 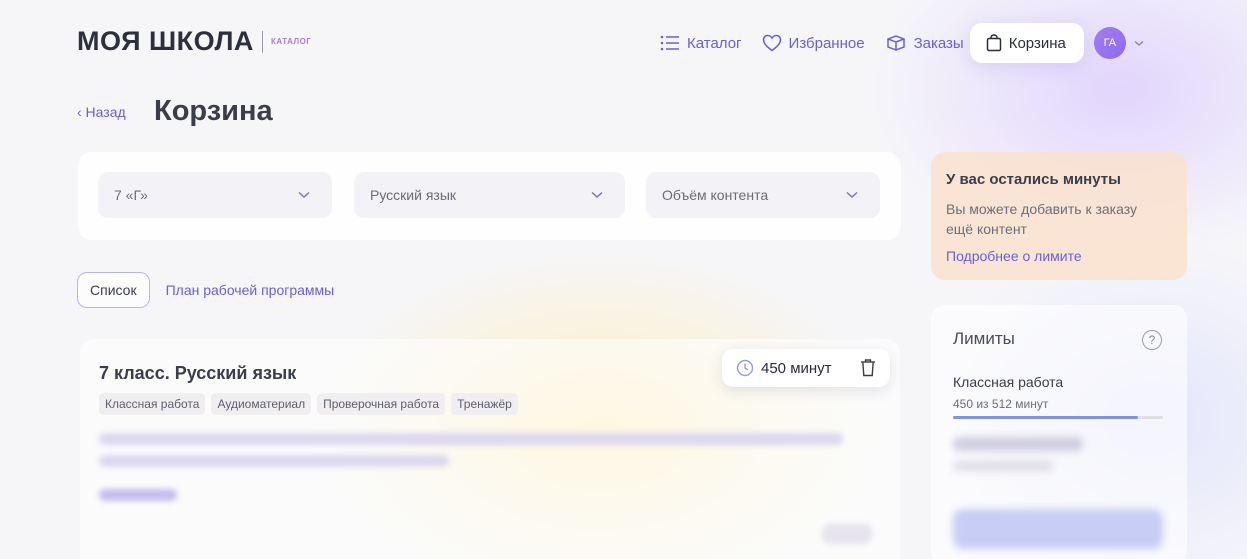 I want to click on main-nav: Каталог Избранное Заказы Корзина ГА, so click(x=902, y=43).